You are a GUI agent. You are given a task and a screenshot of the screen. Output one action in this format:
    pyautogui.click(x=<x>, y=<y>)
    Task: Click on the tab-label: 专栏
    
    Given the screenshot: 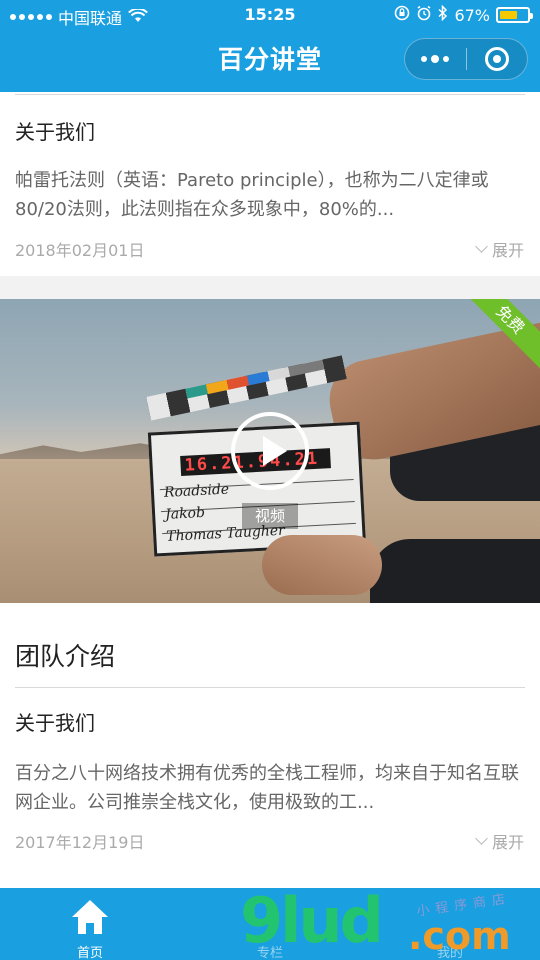 What is the action you would take?
    pyautogui.click(x=269, y=953)
    